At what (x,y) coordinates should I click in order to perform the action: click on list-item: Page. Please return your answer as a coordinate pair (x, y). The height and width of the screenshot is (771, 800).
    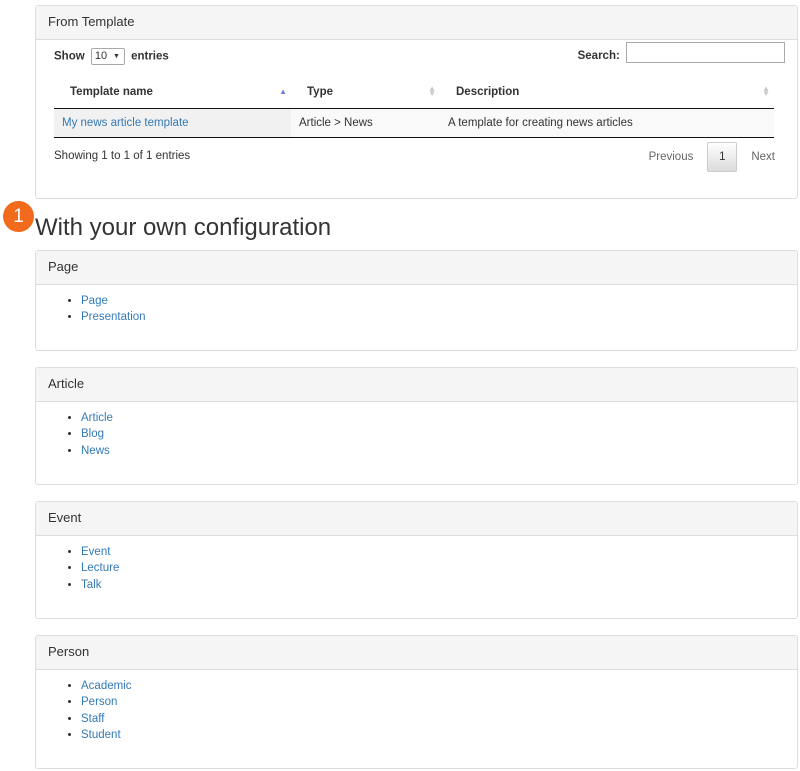
    Looking at the image, I should click on (439, 301).